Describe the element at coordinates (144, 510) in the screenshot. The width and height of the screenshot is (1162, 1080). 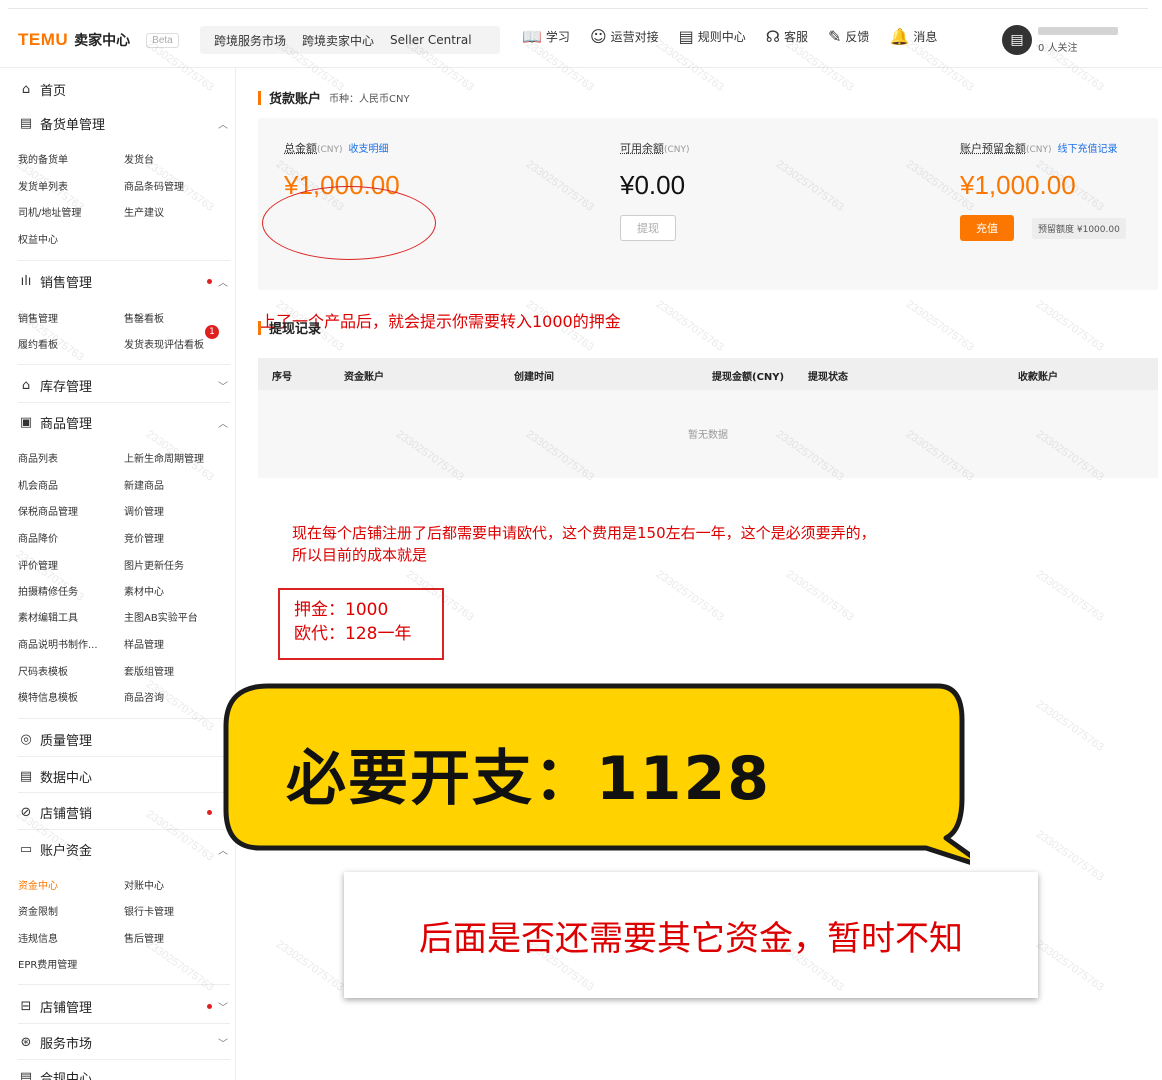
I see `sidebar-item: 调价管理` at that location.